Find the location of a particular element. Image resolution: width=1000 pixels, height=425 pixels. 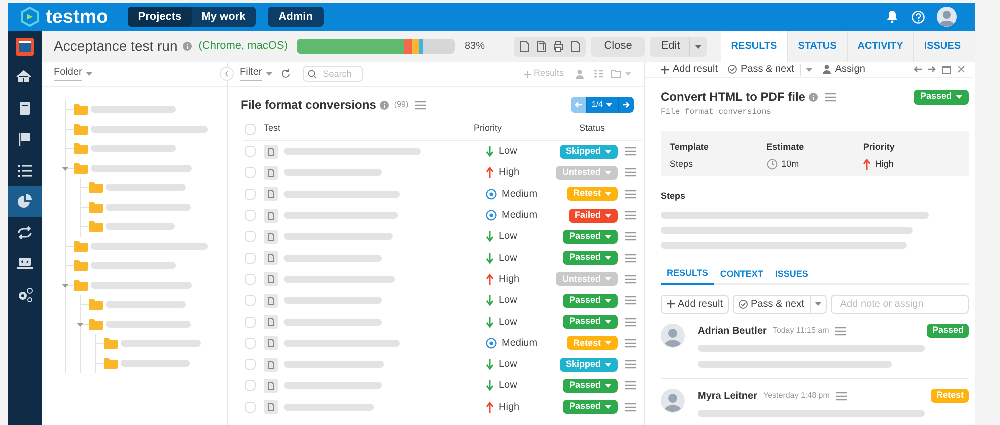

field-label: Priority is located at coordinates (879, 147).